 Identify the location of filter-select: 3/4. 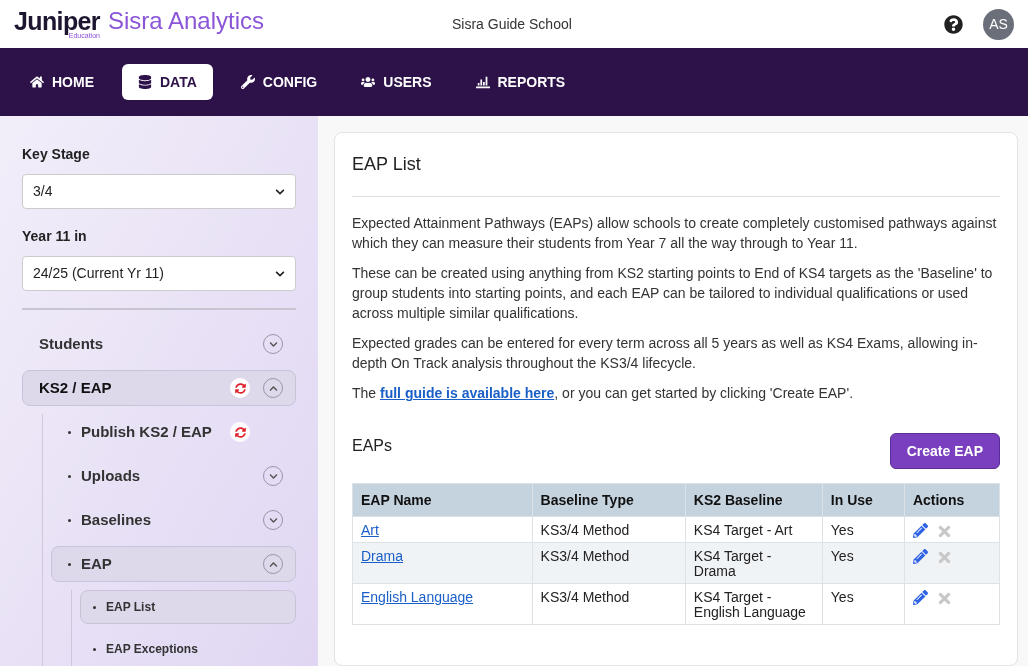
(159, 191).